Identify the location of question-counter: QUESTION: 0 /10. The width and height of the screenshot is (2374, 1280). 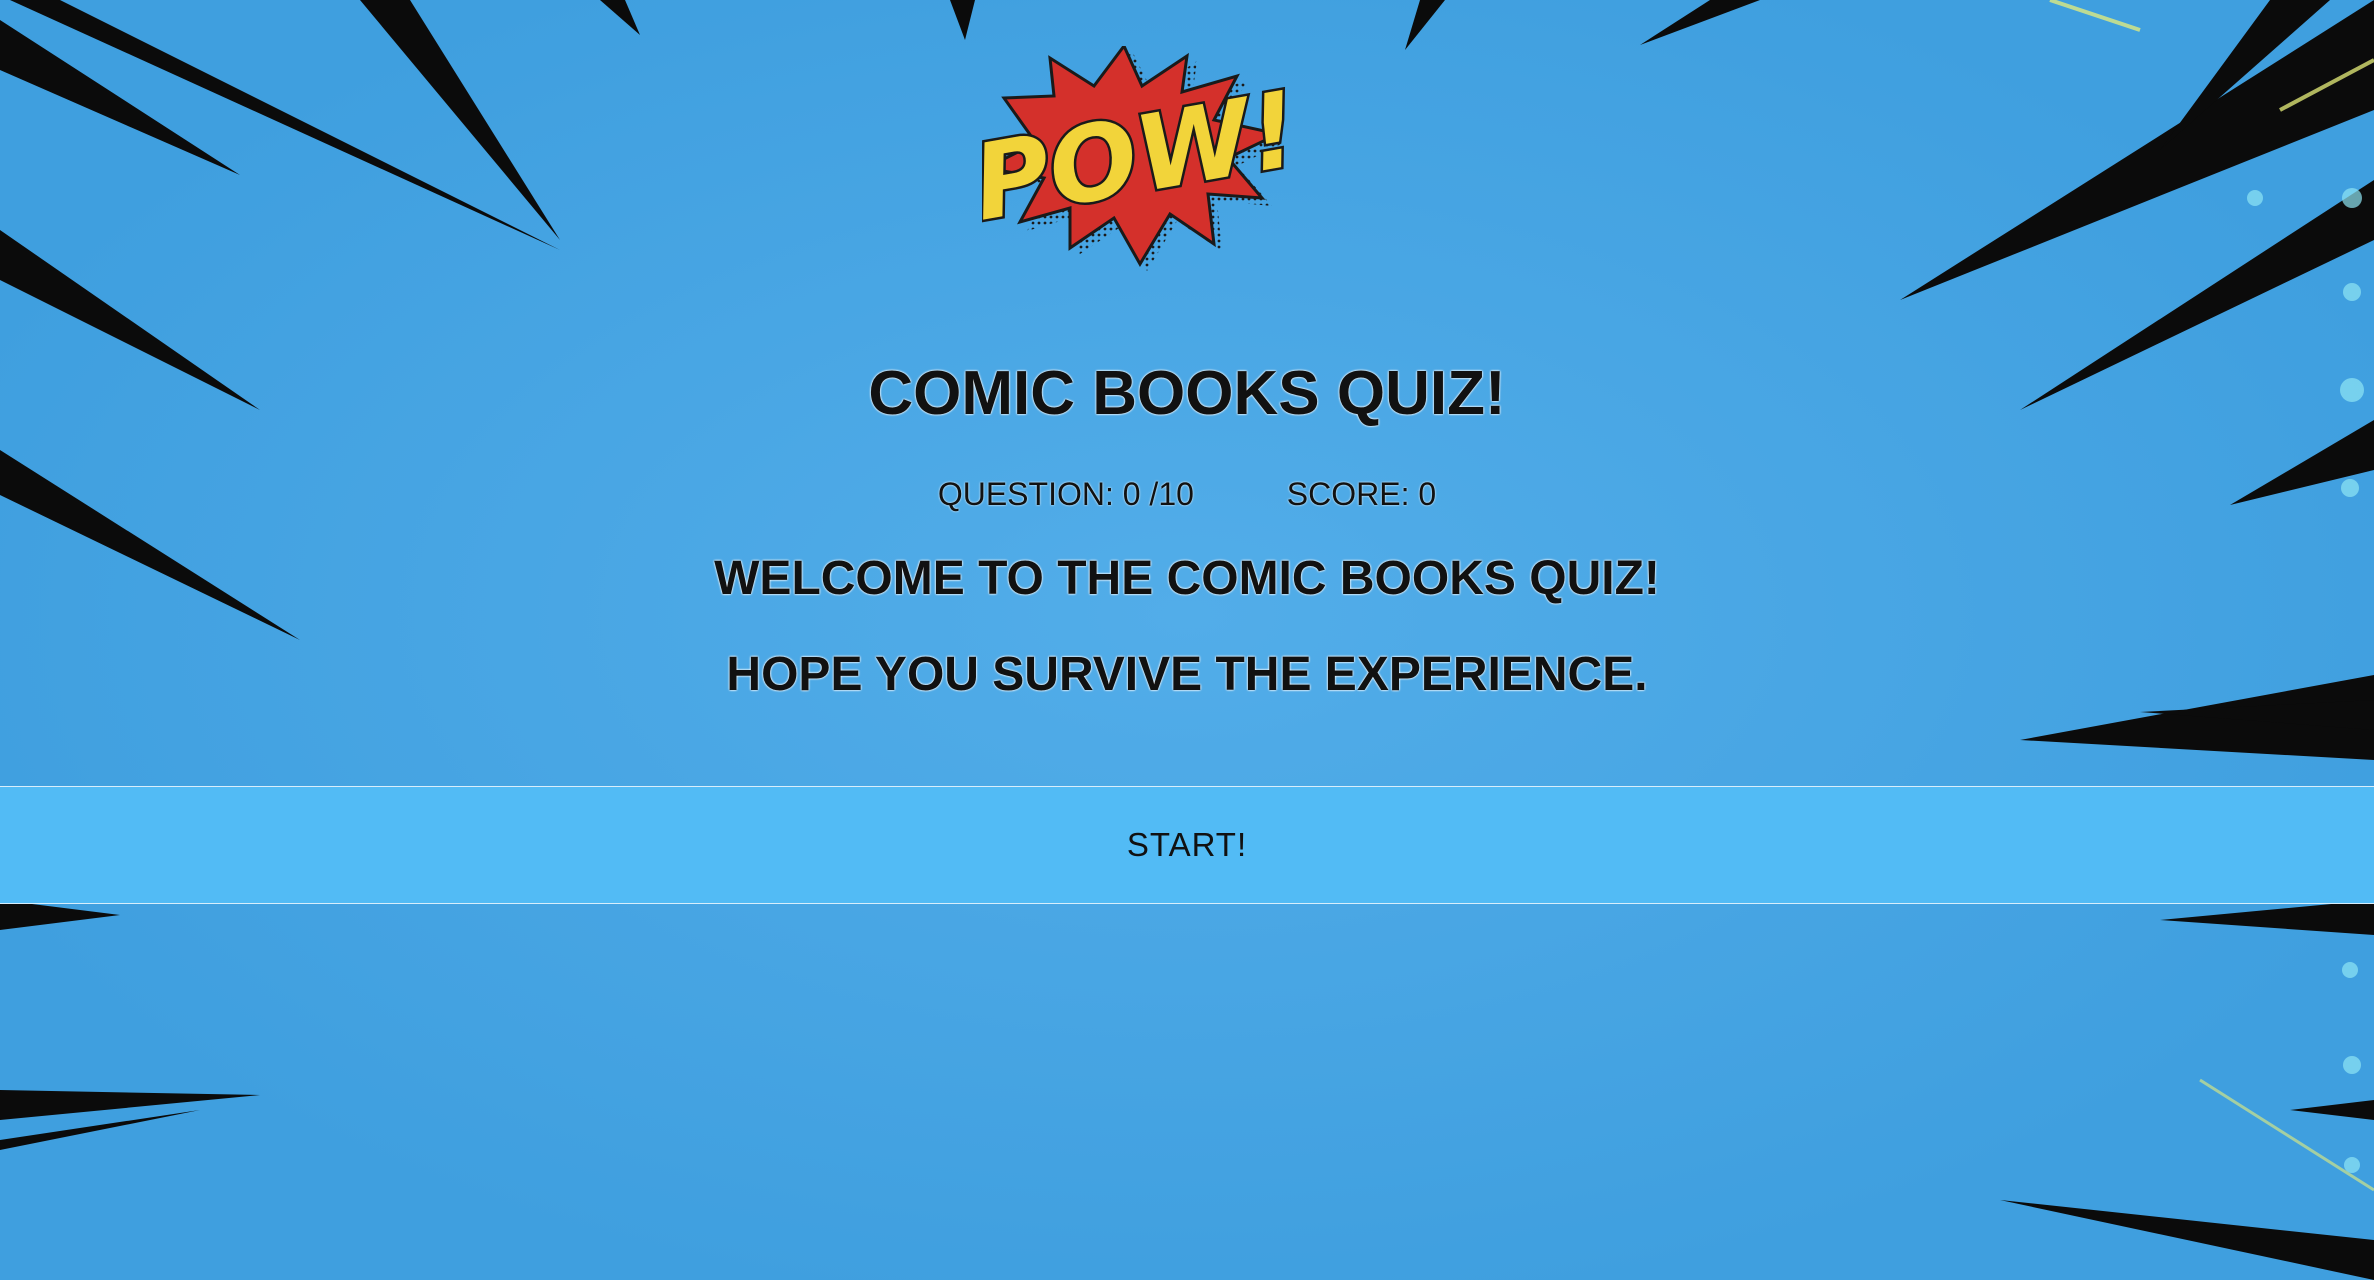
(1065, 494).